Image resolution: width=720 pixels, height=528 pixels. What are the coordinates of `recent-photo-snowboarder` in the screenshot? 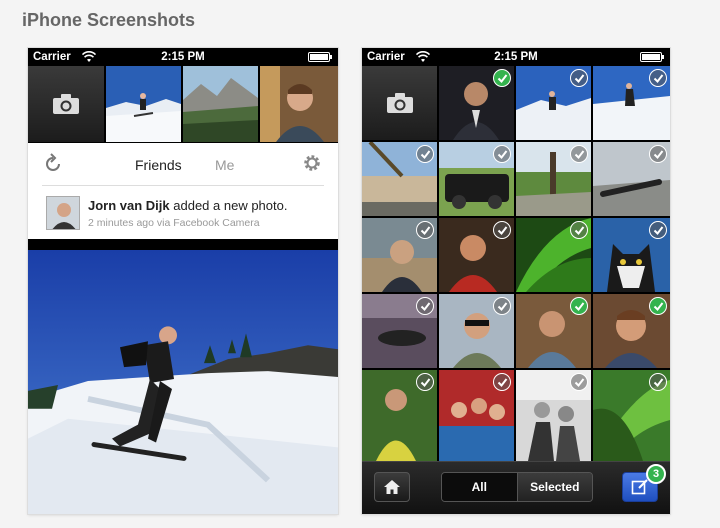 It's located at (143, 104).